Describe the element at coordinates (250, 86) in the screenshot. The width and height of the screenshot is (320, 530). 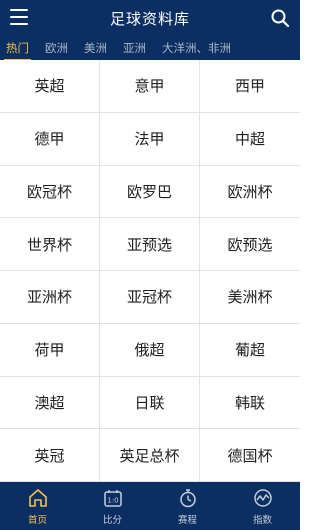
I see `league-cell: 西甲` at that location.